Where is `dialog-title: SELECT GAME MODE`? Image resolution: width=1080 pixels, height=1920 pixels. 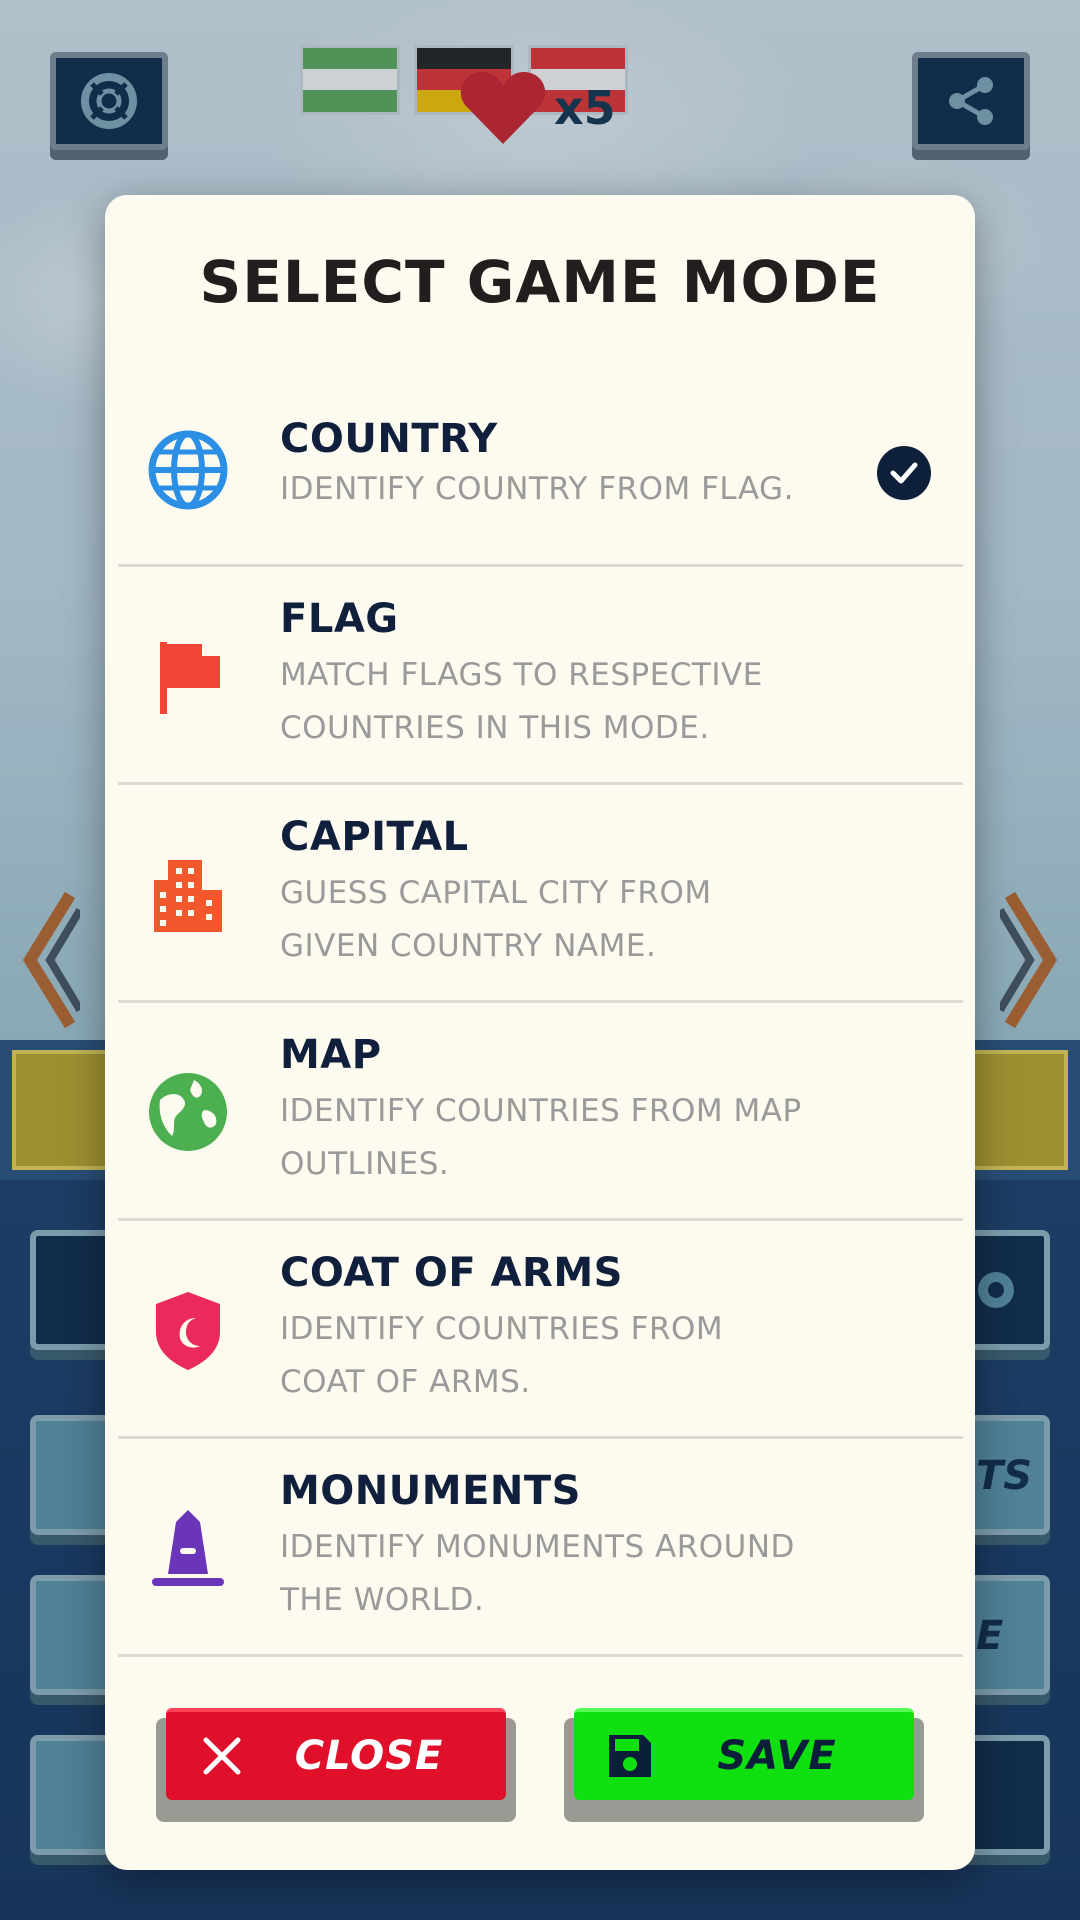 dialog-title: SELECT GAME MODE is located at coordinates (540, 282).